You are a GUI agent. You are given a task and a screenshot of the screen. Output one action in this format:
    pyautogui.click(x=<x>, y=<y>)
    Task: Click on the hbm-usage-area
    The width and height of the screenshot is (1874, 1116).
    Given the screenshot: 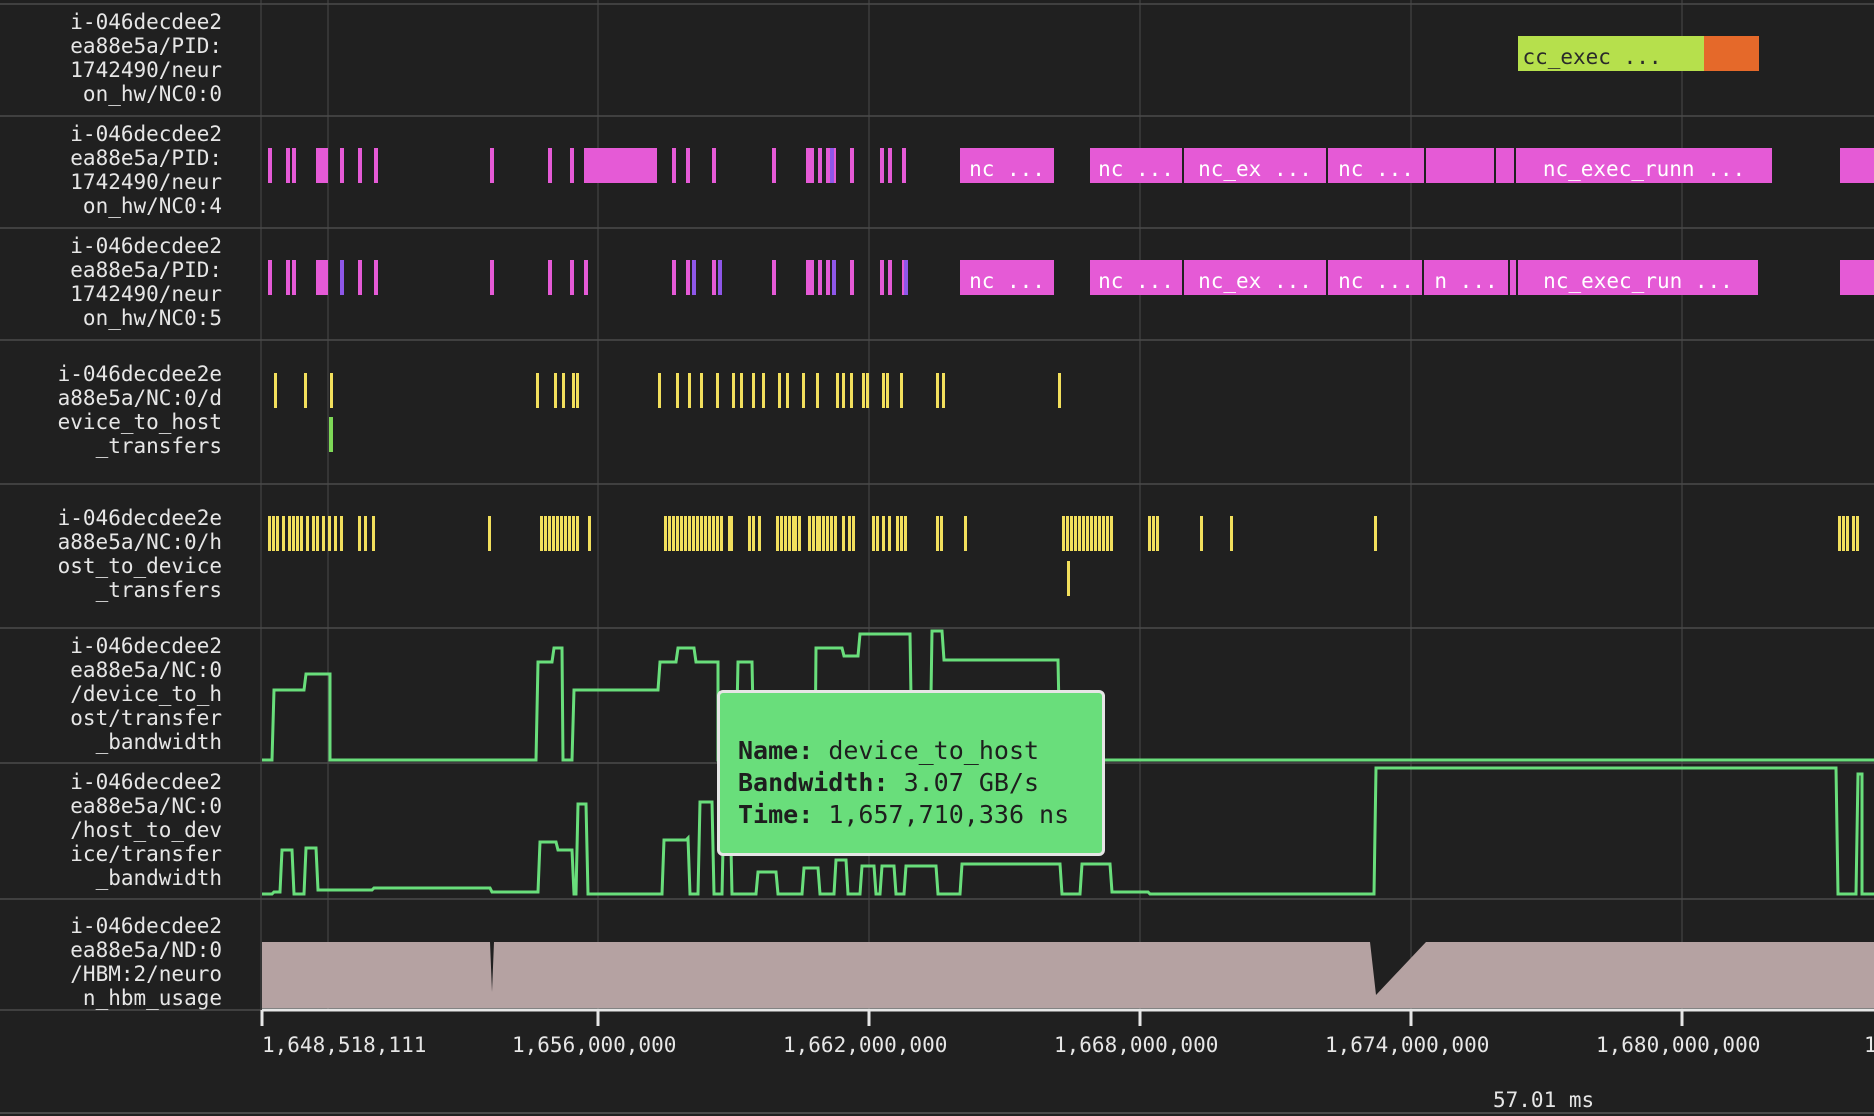 What is the action you would take?
    pyautogui.click(x=1068, y=975)
    